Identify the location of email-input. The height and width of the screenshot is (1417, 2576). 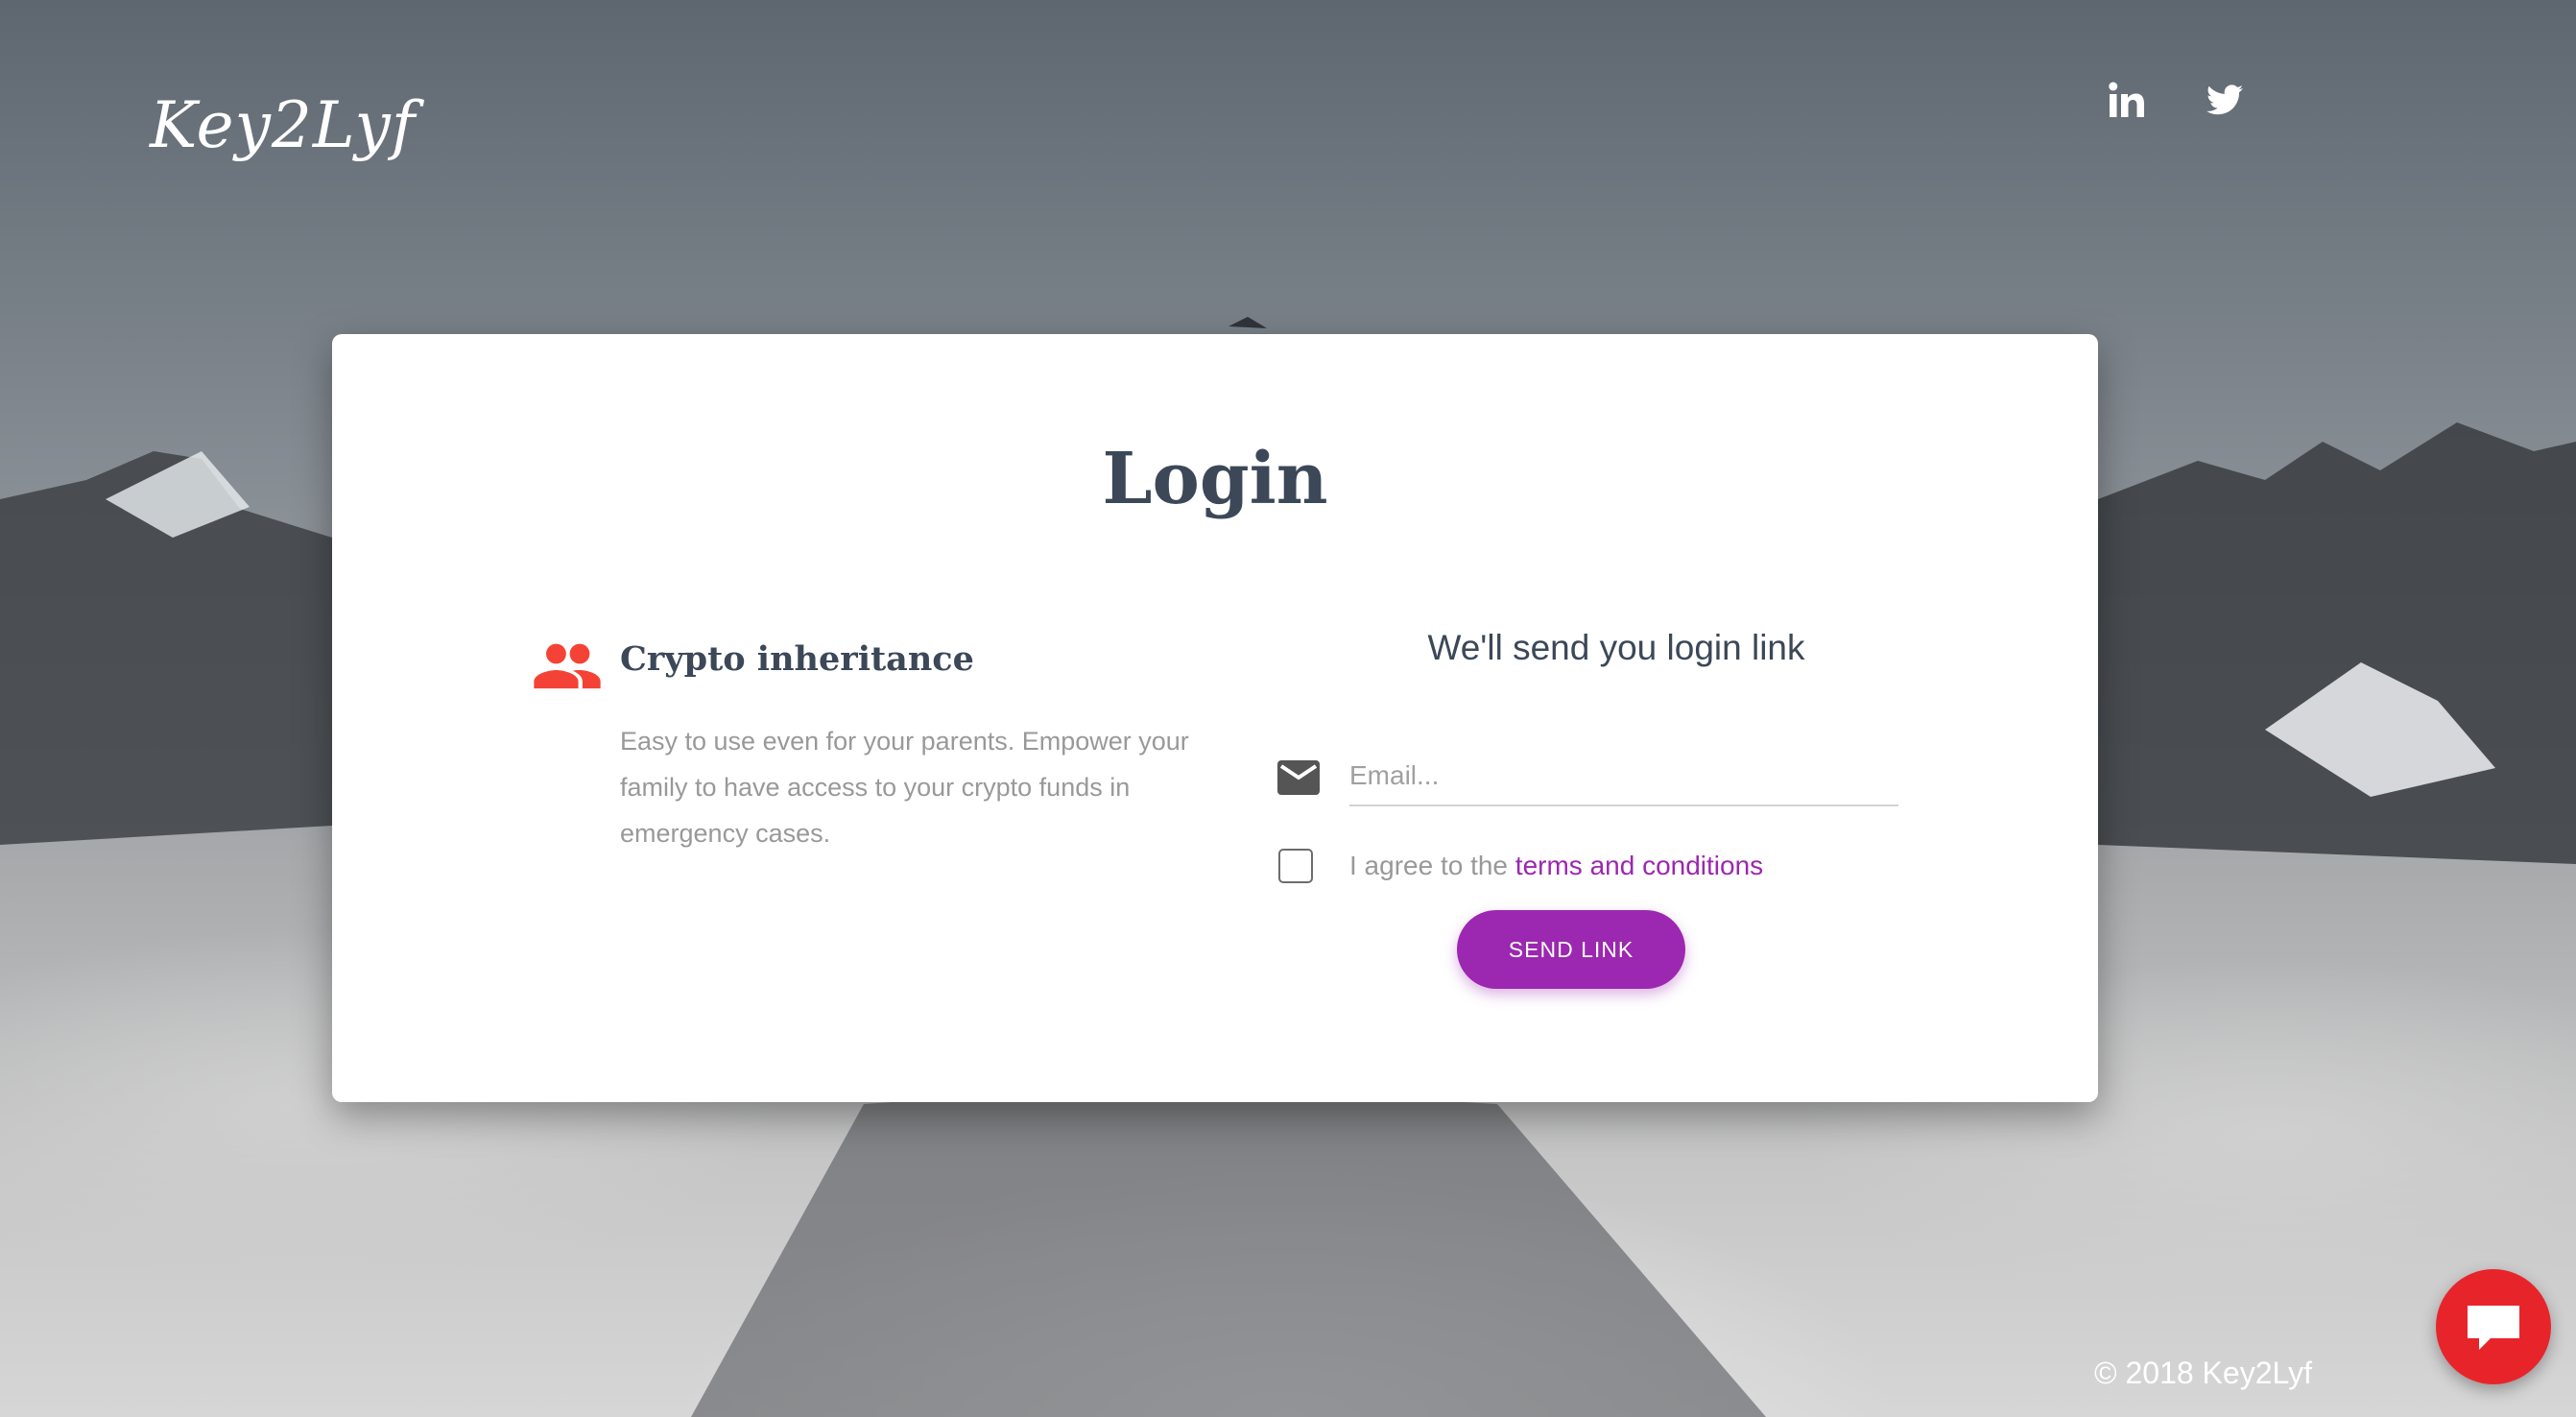
(1623, 776).